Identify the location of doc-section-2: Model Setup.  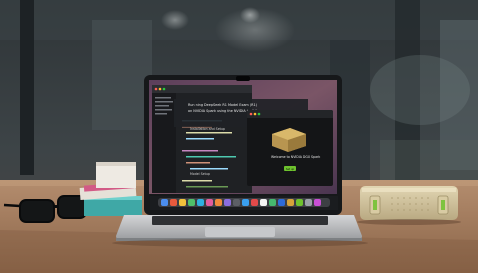
(200, 174).